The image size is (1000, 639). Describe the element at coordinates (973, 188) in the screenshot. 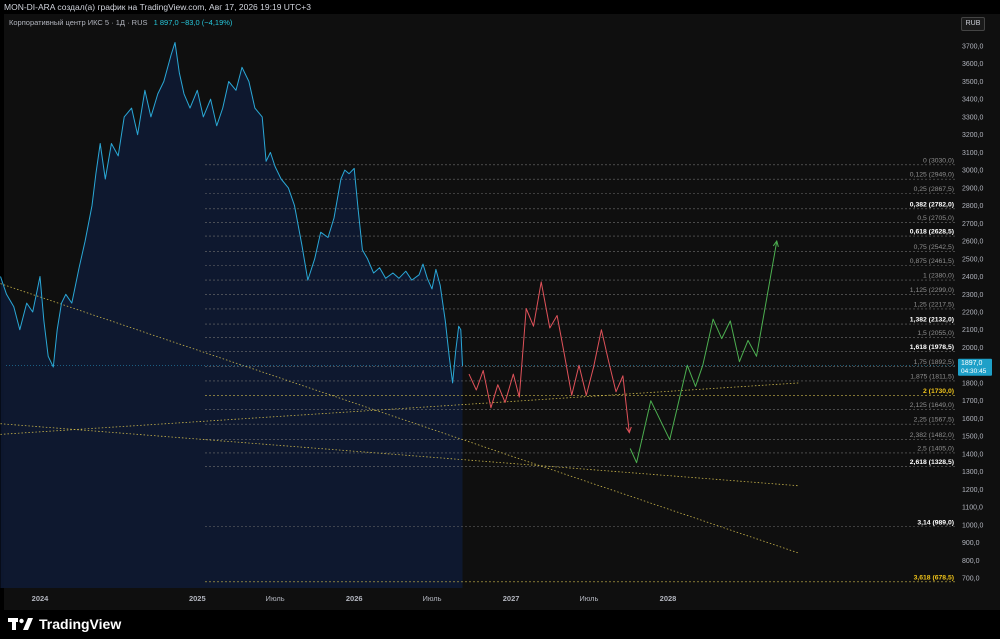

I see `price-tick-label: 2900,0` at that location.